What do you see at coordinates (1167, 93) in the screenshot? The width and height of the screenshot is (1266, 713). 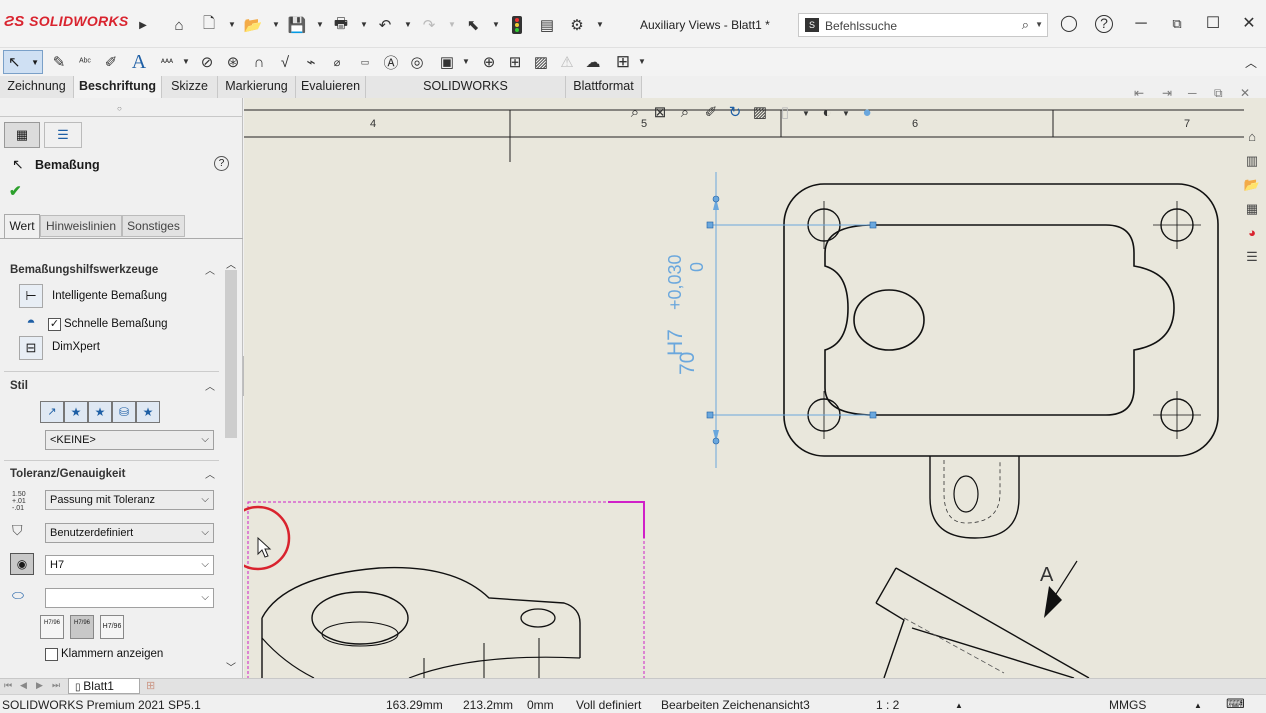 I see `next-window-icon: ⇥` at bounding box center [1167, 93].